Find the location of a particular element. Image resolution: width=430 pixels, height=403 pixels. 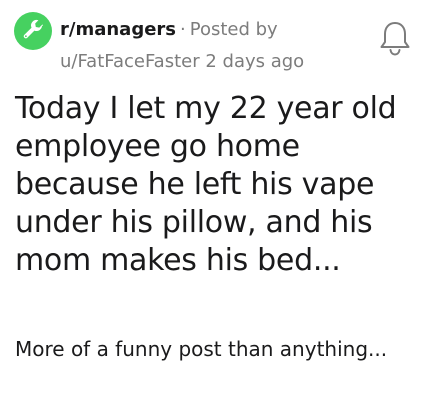

notification-button is located at coordinates (395, 39).